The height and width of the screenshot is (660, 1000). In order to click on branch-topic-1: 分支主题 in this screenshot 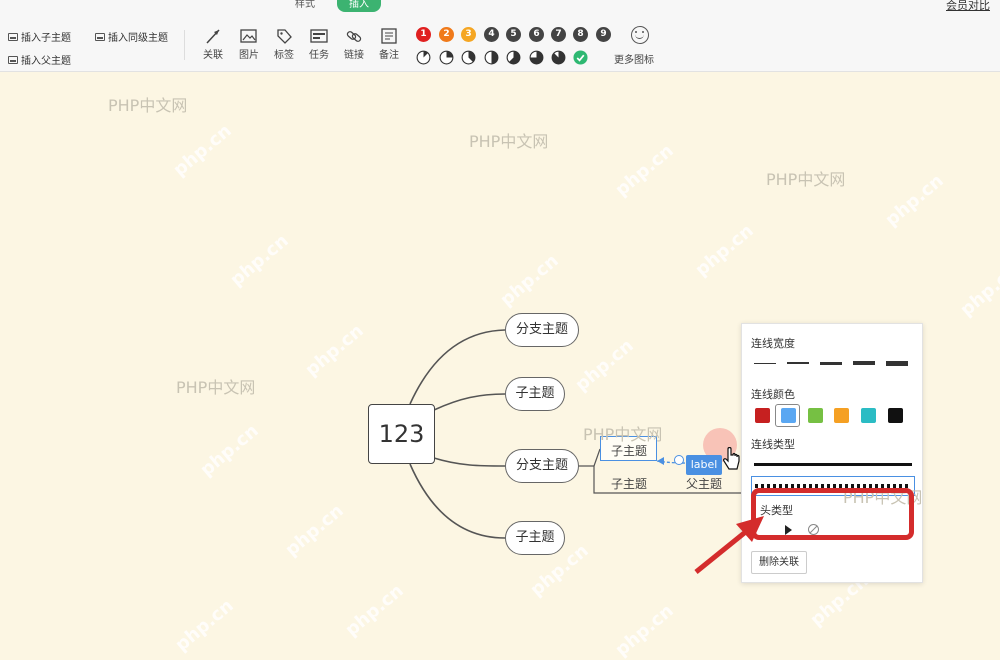, I will do `click(542, 330)`.